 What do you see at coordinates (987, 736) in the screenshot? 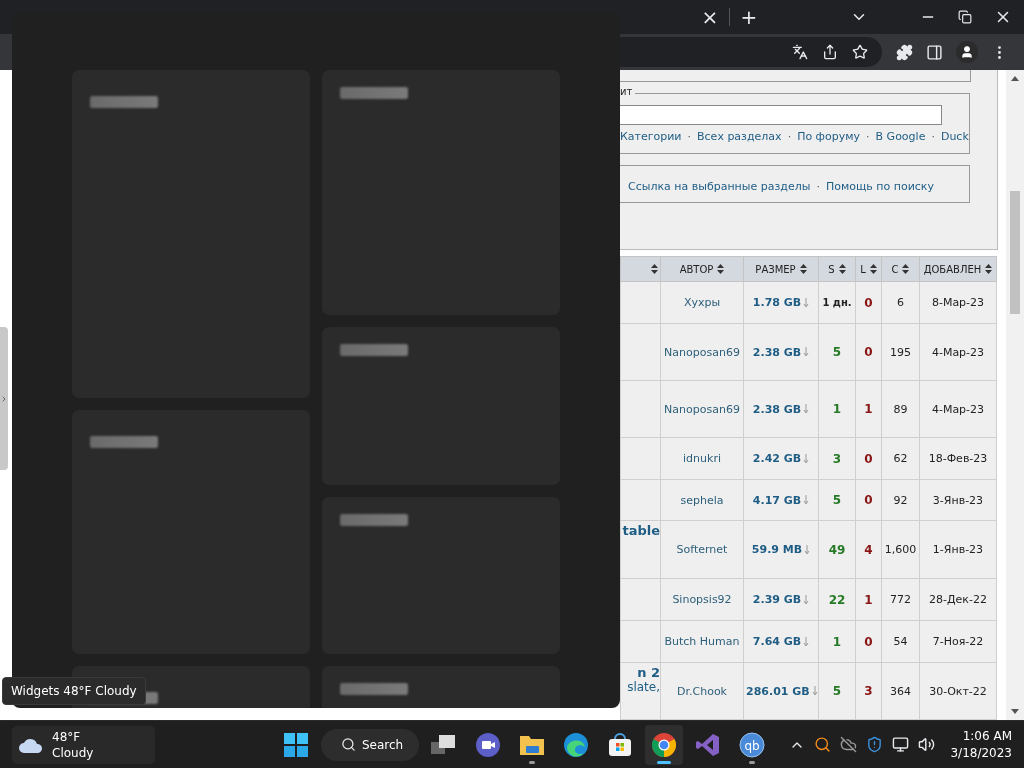
I see `clock-time: 1:06 AM` at bounding box center [987, 736].